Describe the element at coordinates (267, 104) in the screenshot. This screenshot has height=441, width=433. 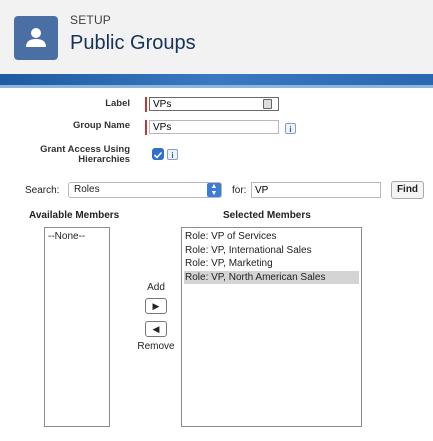
I see `contact-card-icon` at that location.